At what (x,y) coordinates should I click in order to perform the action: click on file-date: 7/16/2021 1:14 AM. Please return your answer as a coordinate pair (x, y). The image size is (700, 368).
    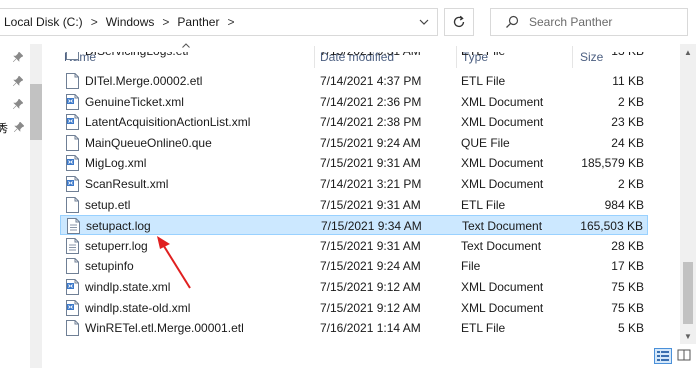
    Looking at the image, I should click on (370, 328).